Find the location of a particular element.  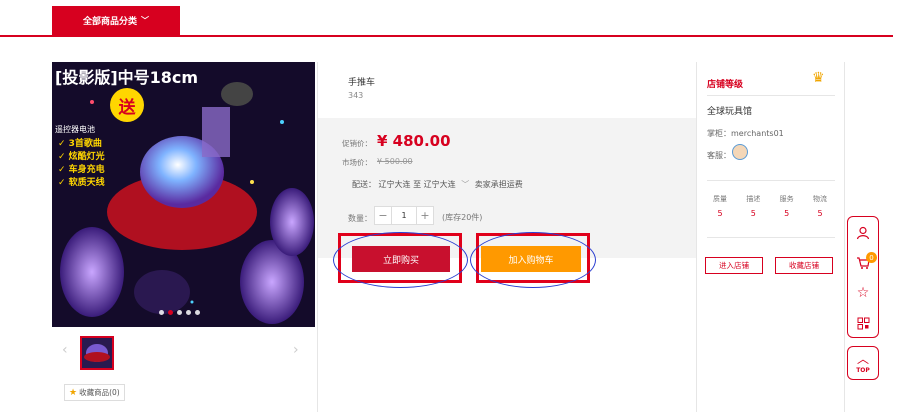

shipping-destination-select: 辽宁大连 is located at coordinates (440, 184).